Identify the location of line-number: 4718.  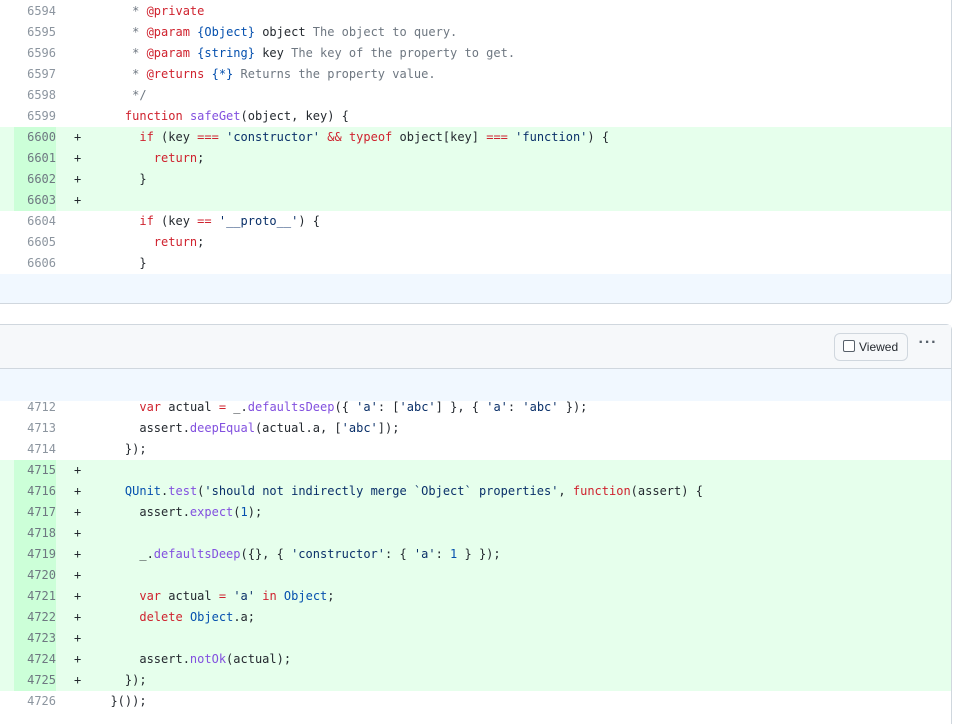
(35, 533).